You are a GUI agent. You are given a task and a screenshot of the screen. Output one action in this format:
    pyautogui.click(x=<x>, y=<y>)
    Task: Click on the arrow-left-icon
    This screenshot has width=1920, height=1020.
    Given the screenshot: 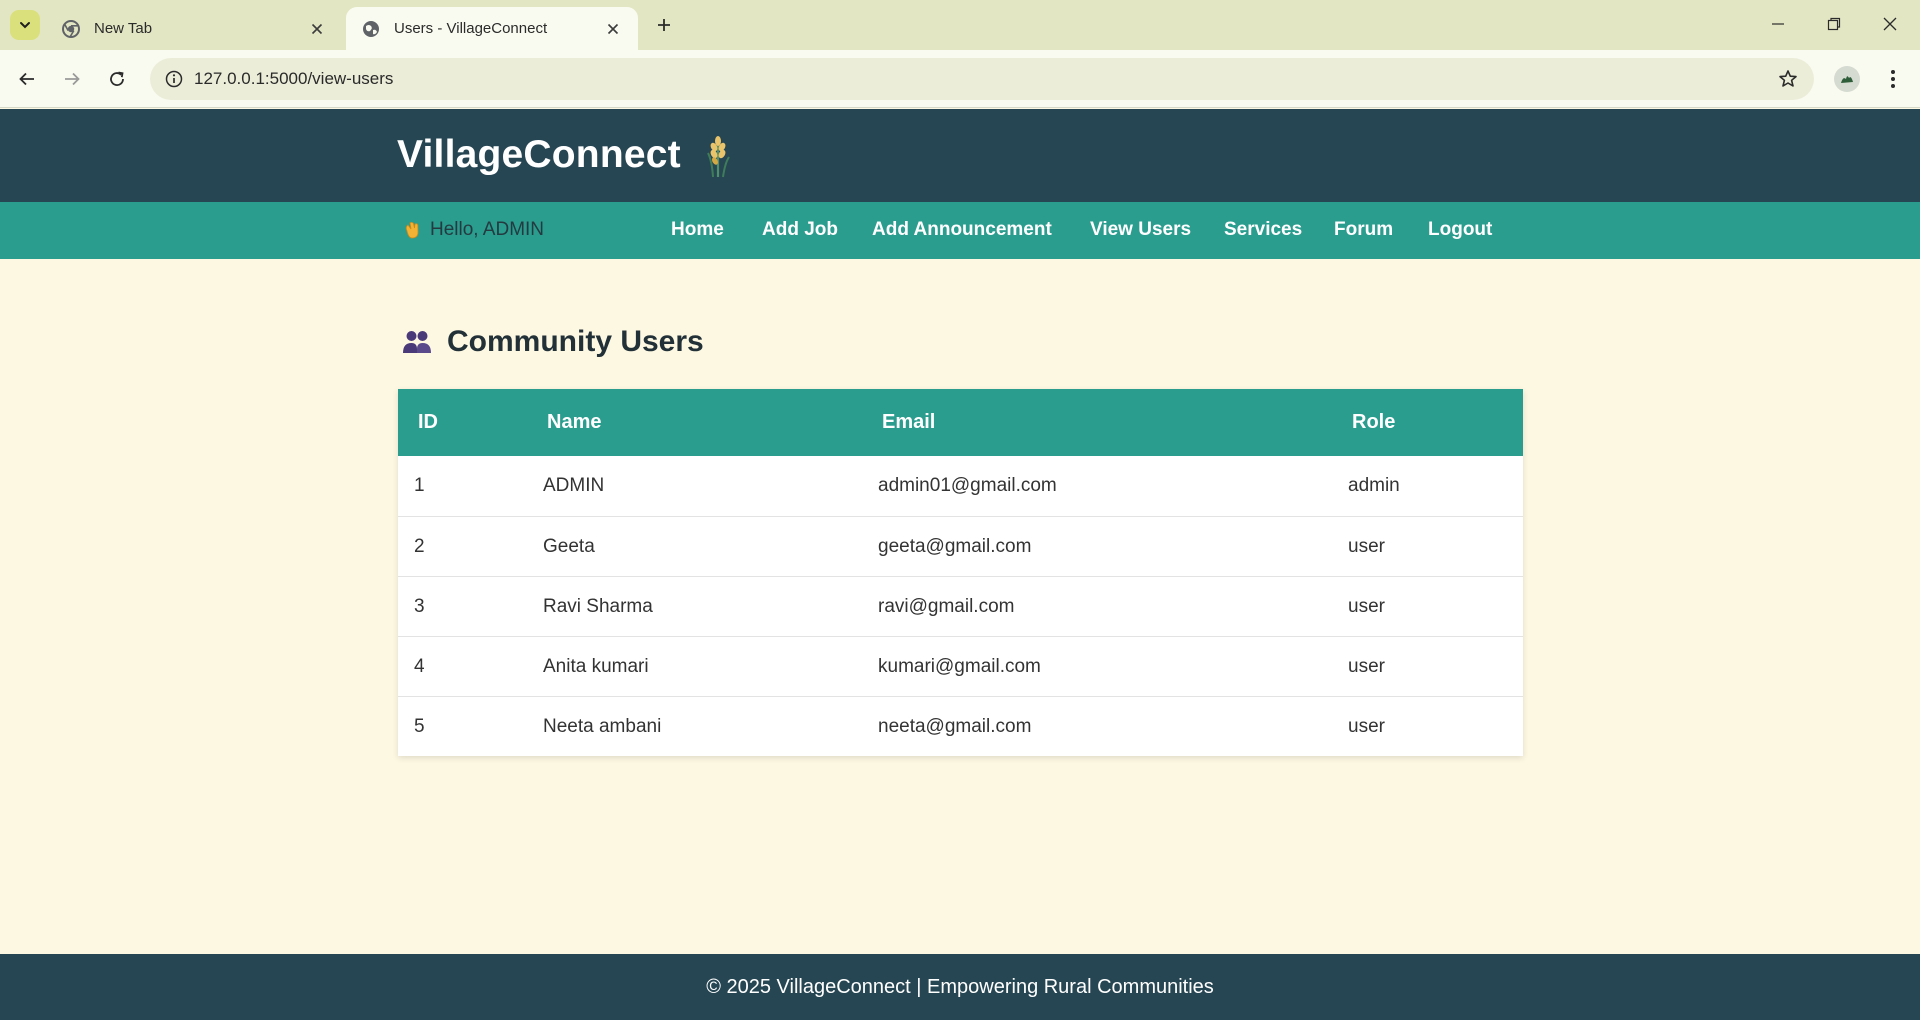 What is the action you would take?
    pyautogui.click(x=26, y=79)
    